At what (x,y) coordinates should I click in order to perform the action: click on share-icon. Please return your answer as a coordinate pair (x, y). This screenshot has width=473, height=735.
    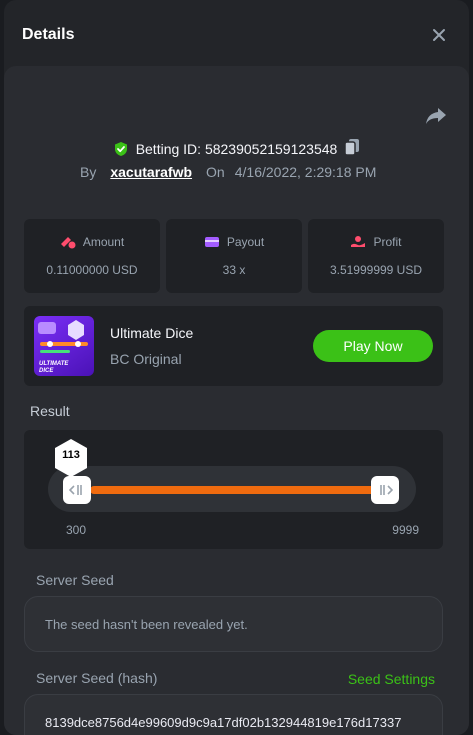
    Looking at the image, I should click on (436, 116).